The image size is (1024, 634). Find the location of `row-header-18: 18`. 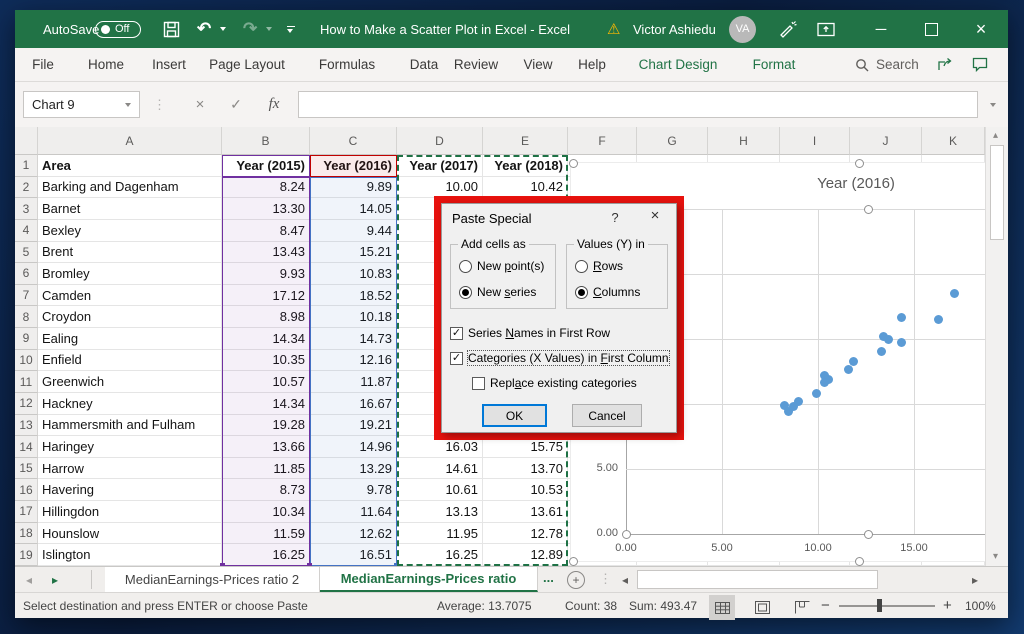

row-header-18: 18 is located at coordinates (26, 533).